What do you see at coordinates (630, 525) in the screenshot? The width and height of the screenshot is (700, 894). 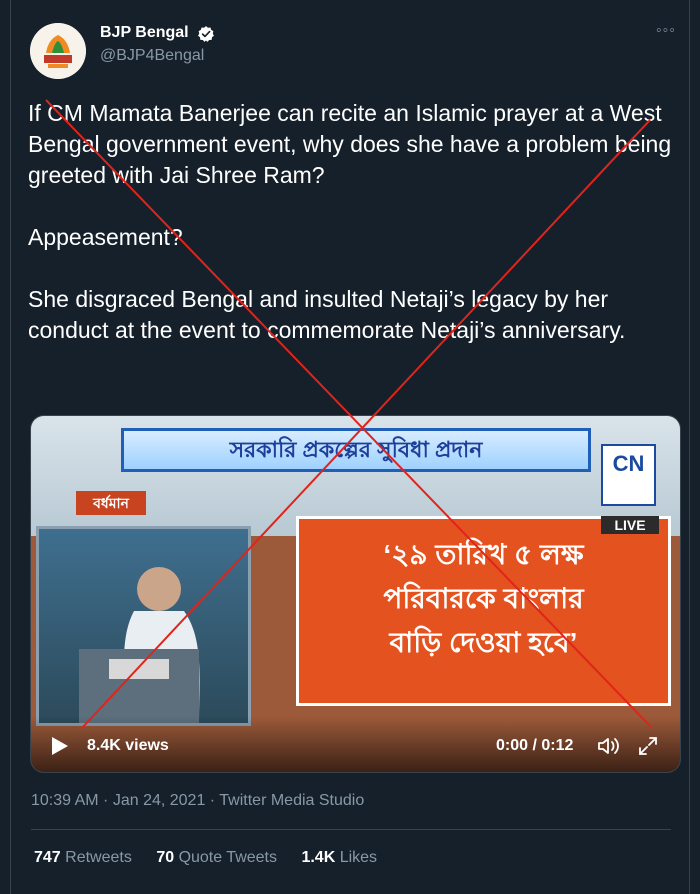 I see `live-badge: LIVE` at bounding box center [630, 525].